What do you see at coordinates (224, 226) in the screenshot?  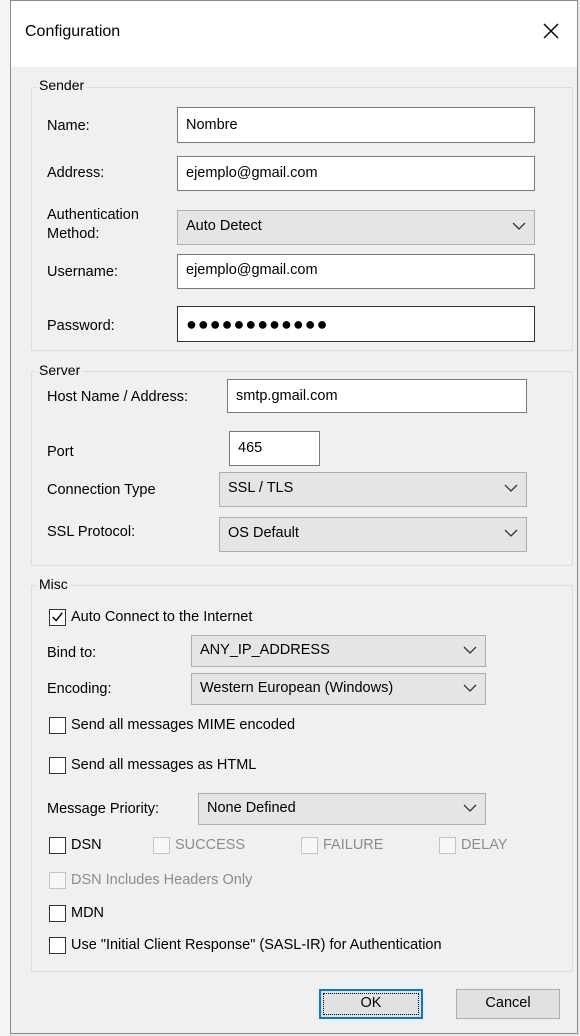 I see `auth-method-value: Auto Detect` at bounding box center [224, 226].